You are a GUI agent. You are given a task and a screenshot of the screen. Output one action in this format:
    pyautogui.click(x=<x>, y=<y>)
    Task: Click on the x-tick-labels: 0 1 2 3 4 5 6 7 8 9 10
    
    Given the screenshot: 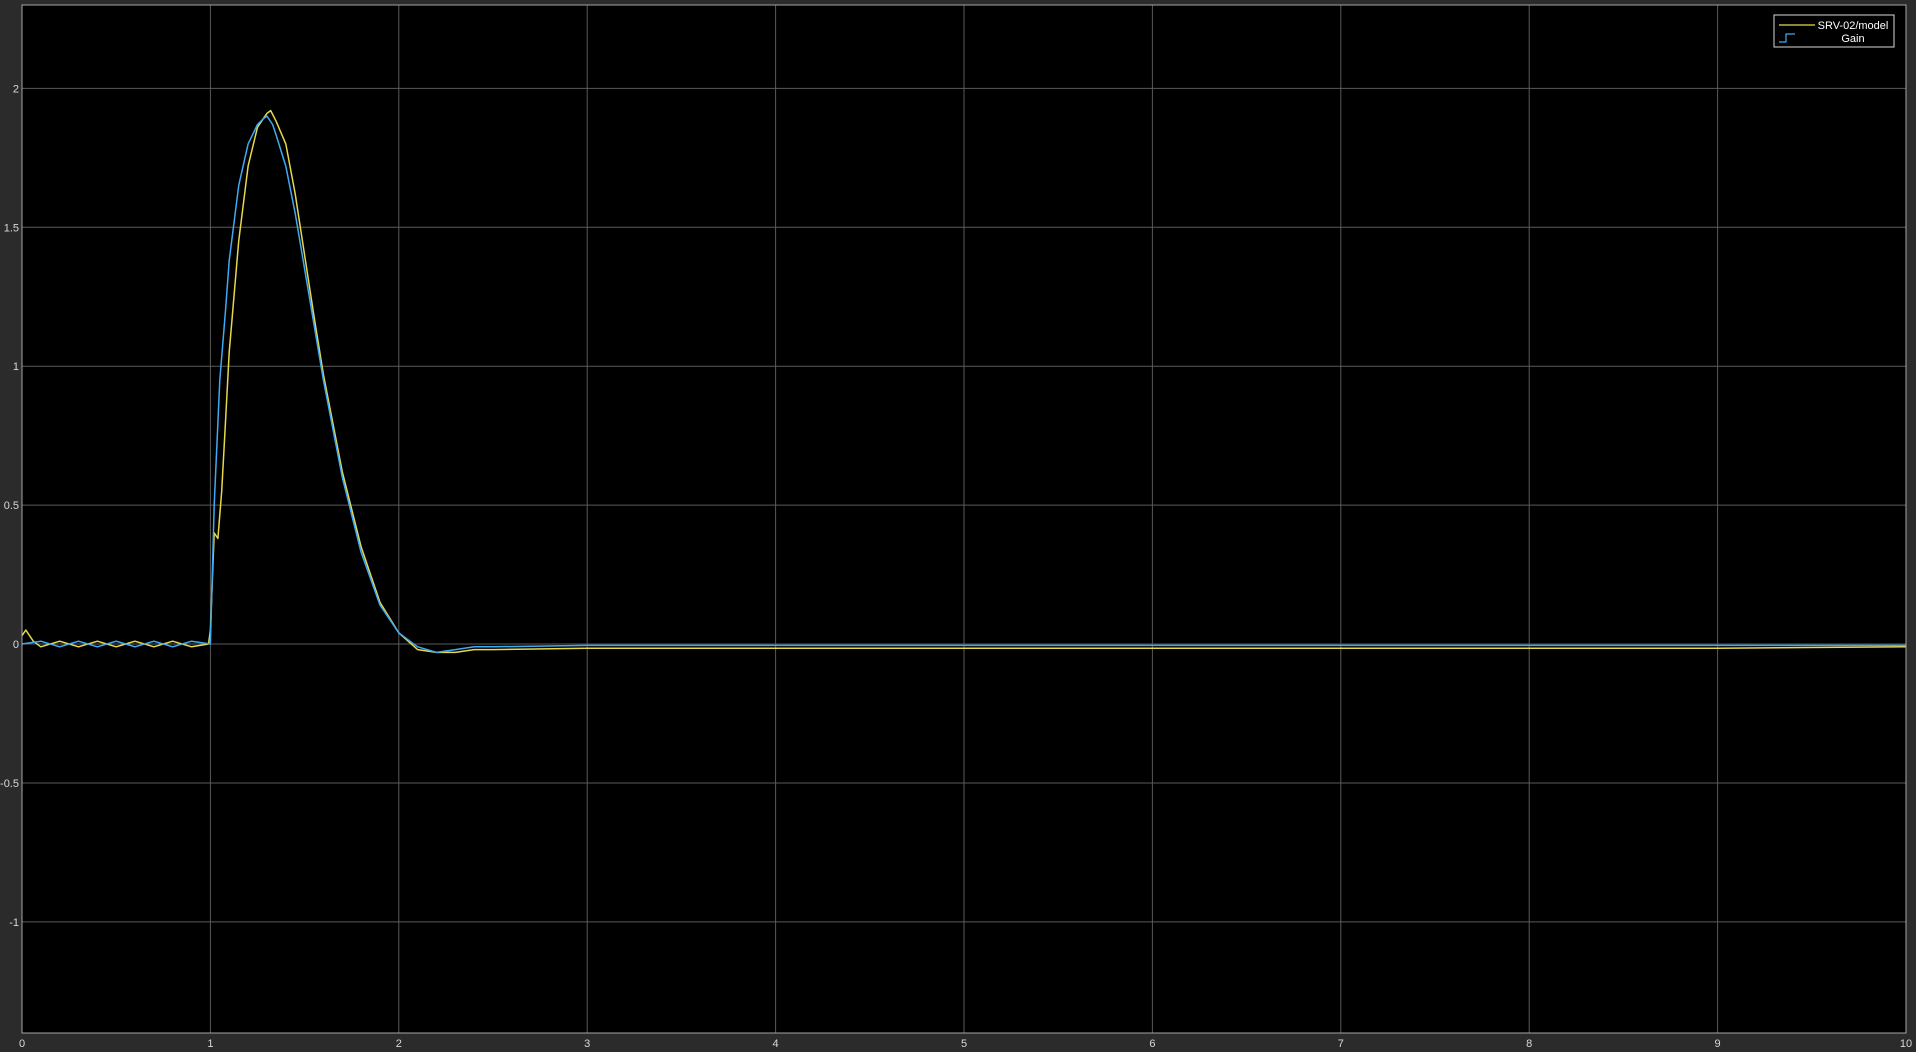 What is the action you would take?
    pyautogui.click(x=965, y=1044)
    